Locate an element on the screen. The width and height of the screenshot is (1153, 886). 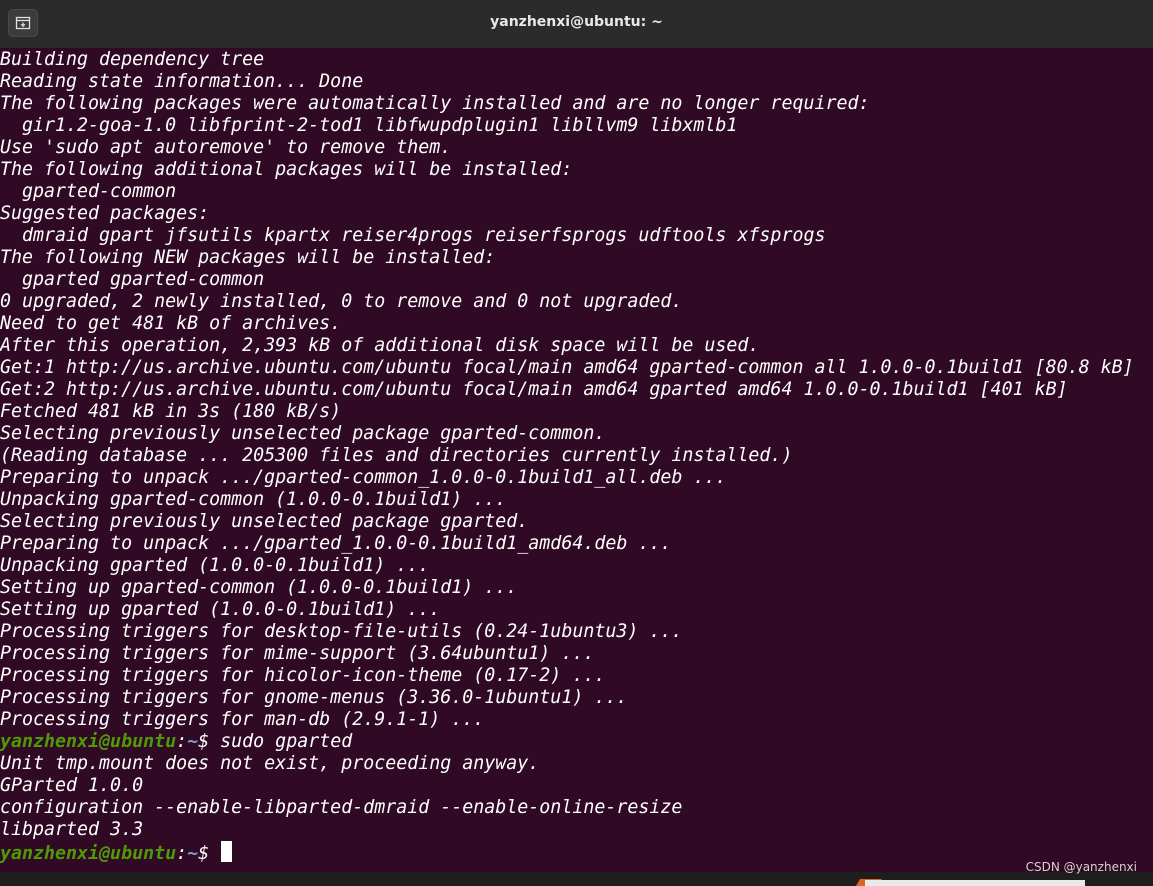
terminal-line: gparted-common is located at coordinates (88, 191).